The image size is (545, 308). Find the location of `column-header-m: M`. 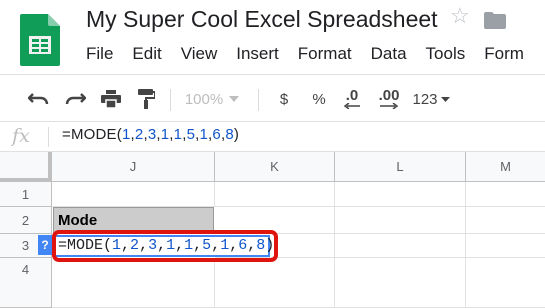

column-header-m: M is located at coordinates (505, 167).